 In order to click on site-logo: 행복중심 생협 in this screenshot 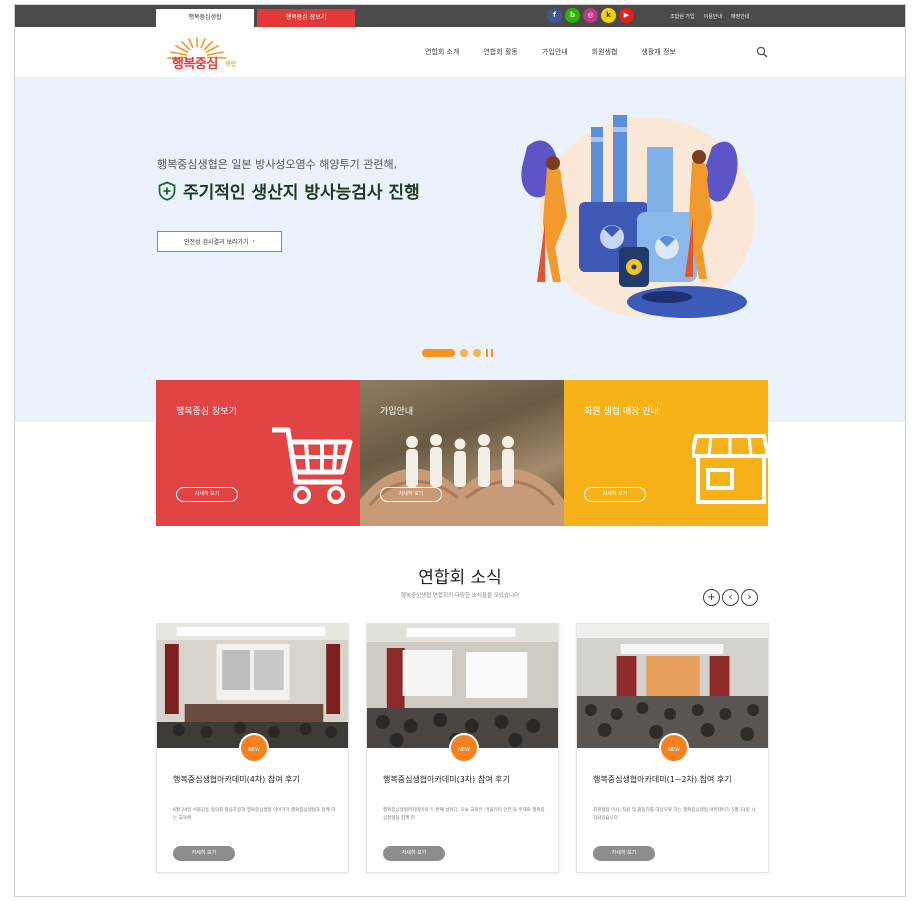, I will do `click(200, 53)`.